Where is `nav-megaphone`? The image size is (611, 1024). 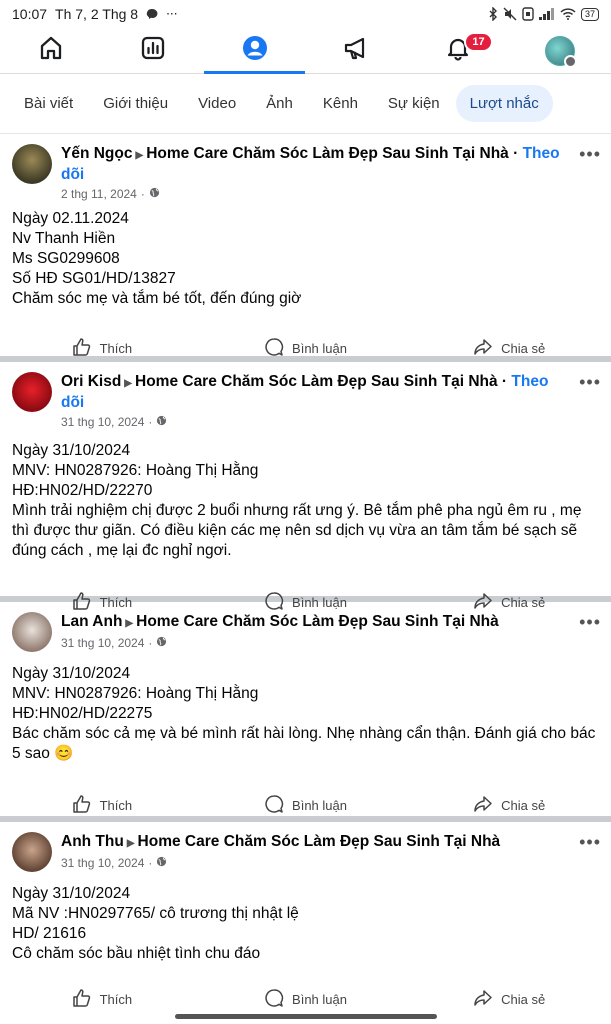
nav-megaphone is located at coordinates (356, 50).